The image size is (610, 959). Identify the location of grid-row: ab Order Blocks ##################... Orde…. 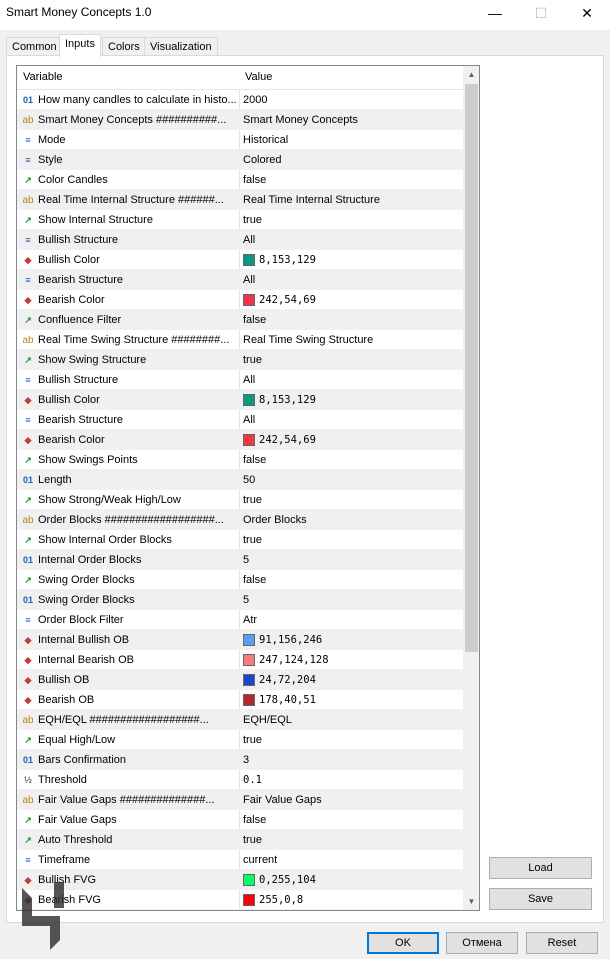
(240, 520).